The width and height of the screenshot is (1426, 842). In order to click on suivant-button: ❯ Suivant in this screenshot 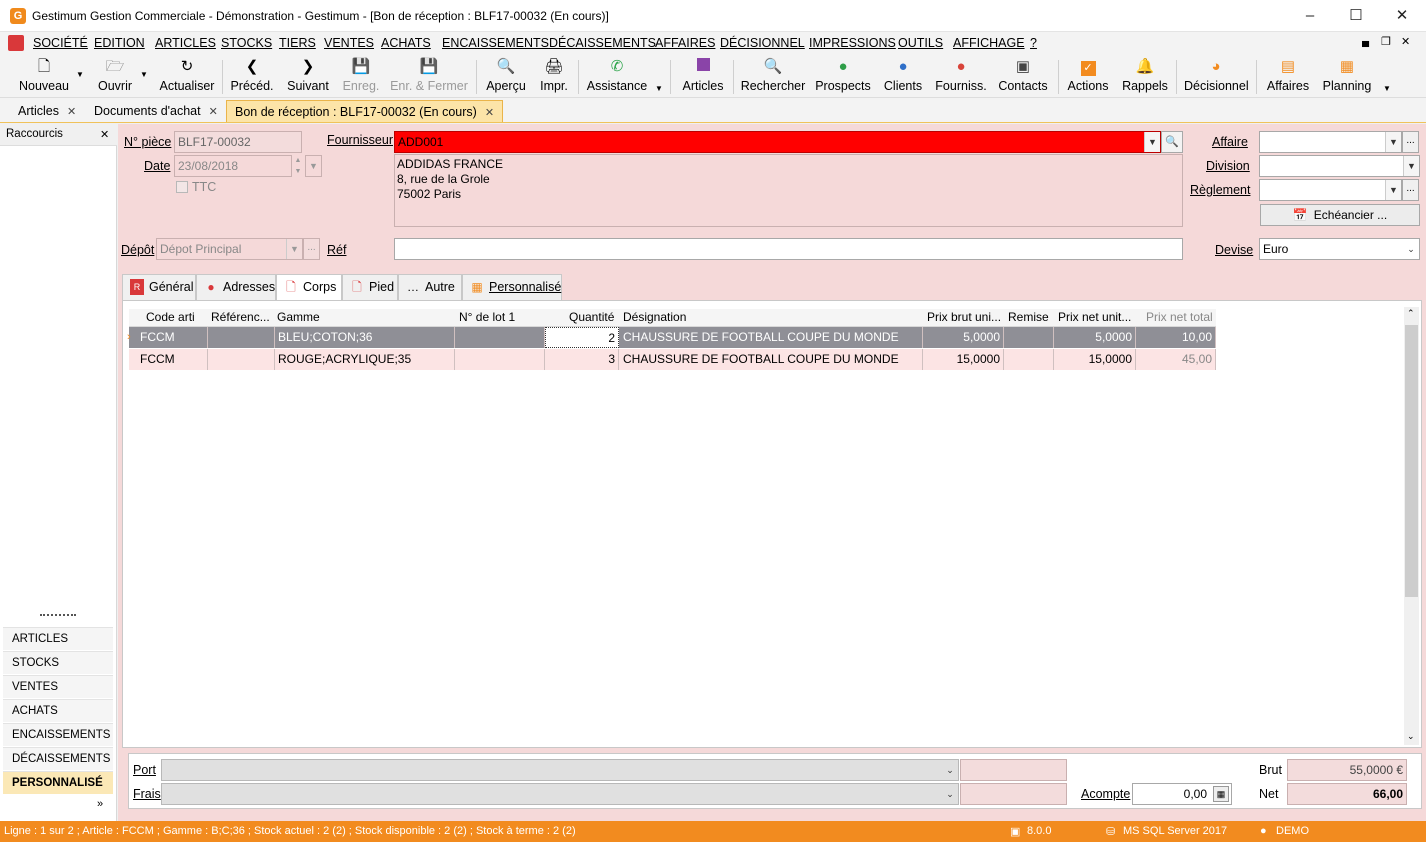, I will do `click(308, 77)`.